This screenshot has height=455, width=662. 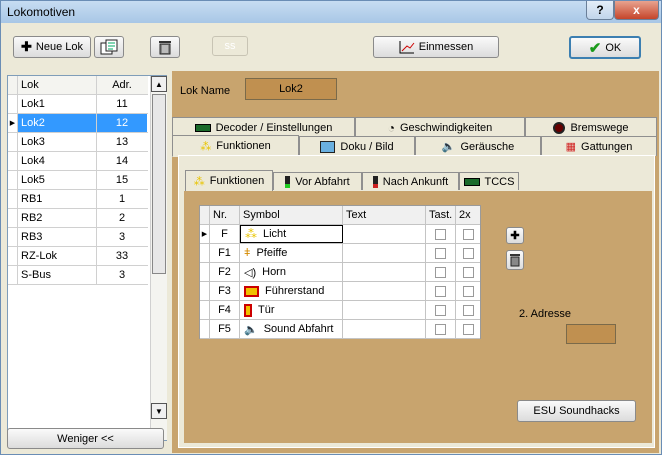 What do you see at coordinates (591, 127) in the screenshot?
I see `tab-brake: Bremswege` at bounding box center [591, 127].